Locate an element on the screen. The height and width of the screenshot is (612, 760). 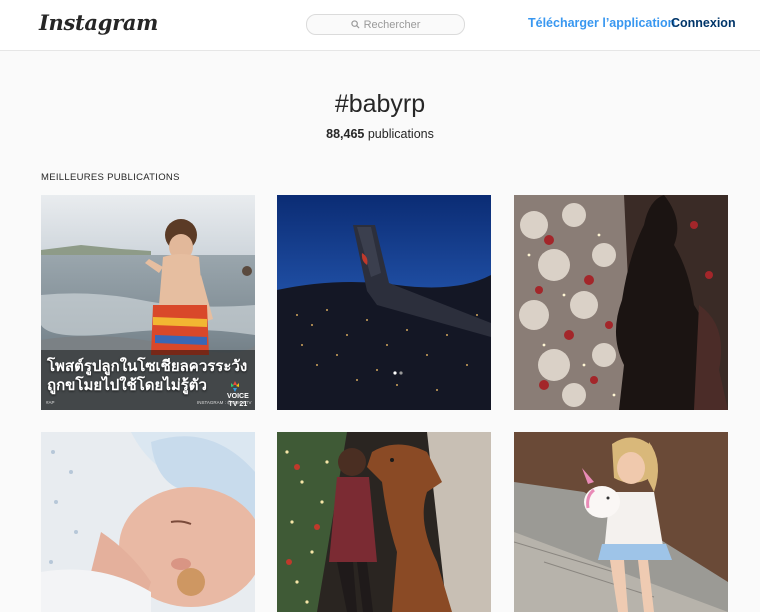
post-image-girl-and-dog is located at coordinates (384, 522).